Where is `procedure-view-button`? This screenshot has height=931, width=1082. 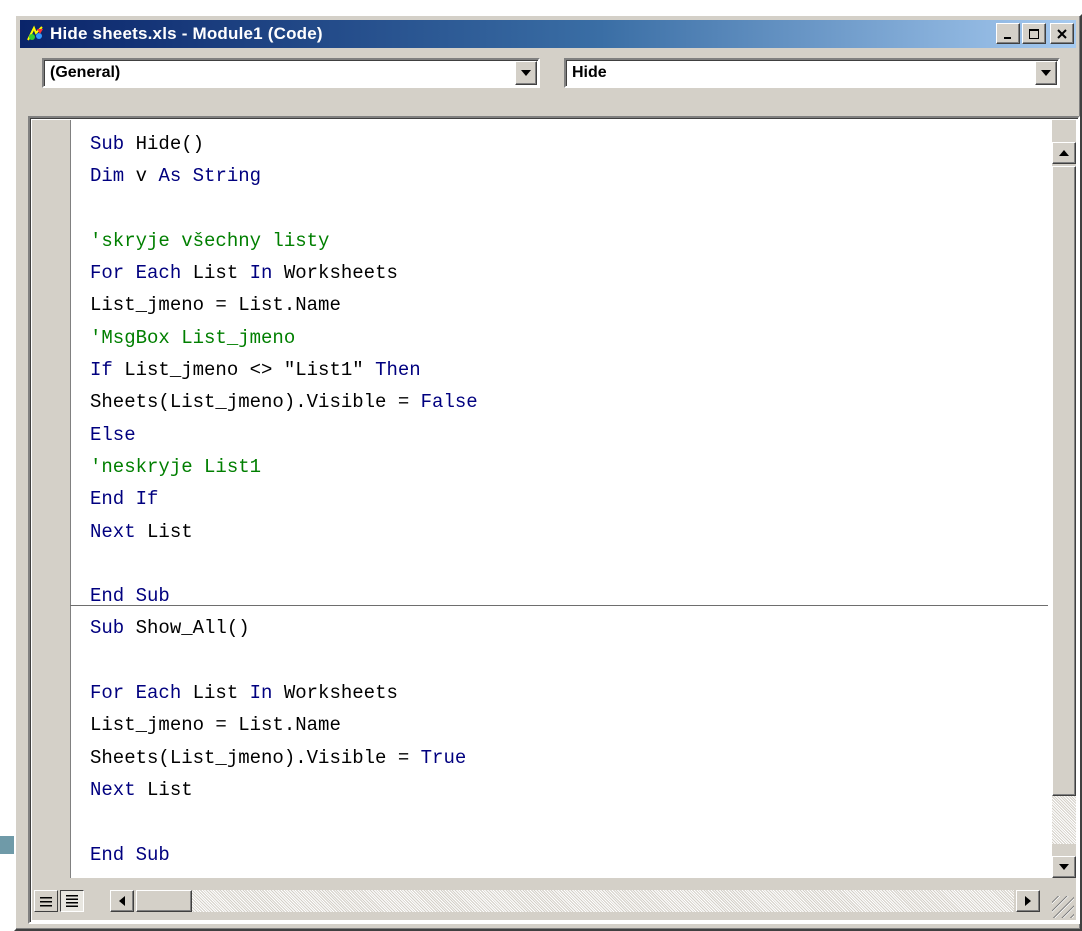
procedure-view-button is located at coordinates (46, 901).